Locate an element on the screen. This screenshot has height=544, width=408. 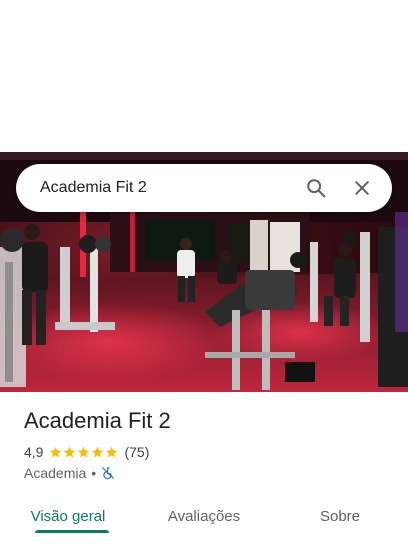
wheelchair-not-accessible-icon is located at coordinates (108, 473).